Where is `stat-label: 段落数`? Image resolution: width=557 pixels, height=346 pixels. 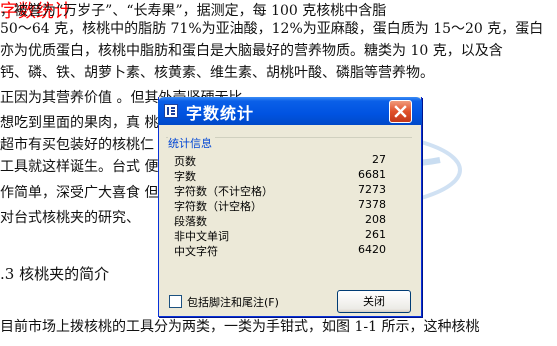 stat-label: 段落数 is located at coordinates (190, 221).